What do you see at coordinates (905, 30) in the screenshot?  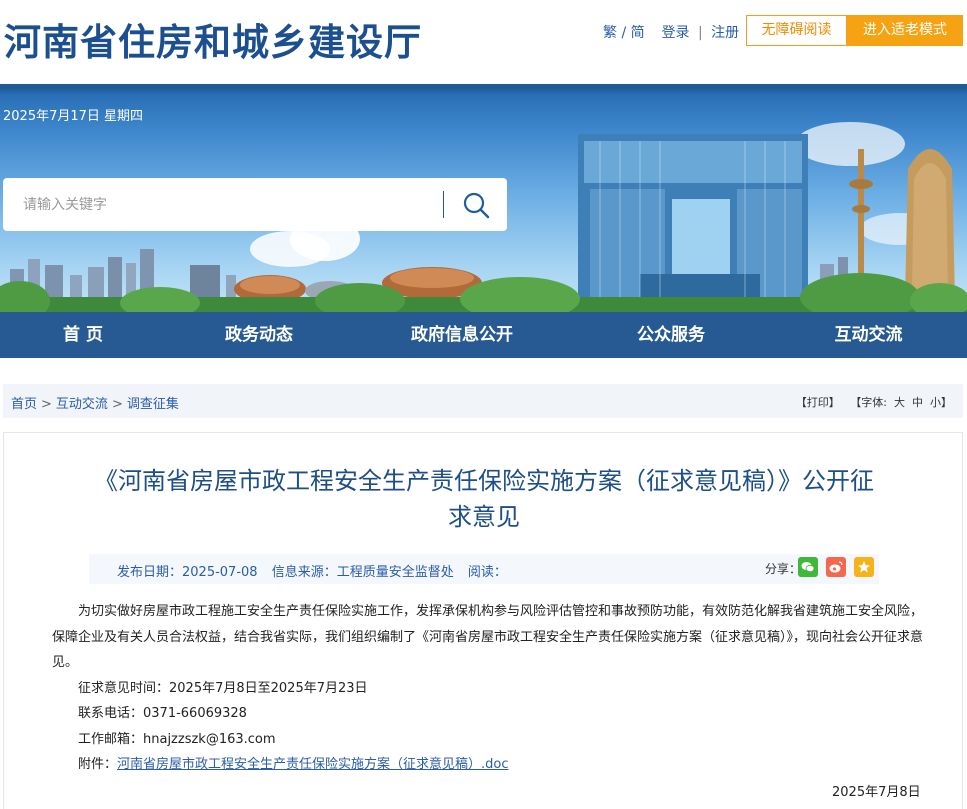 I see `elderly-mode-button: 进入适老模式` at bounding box center [905, 30].